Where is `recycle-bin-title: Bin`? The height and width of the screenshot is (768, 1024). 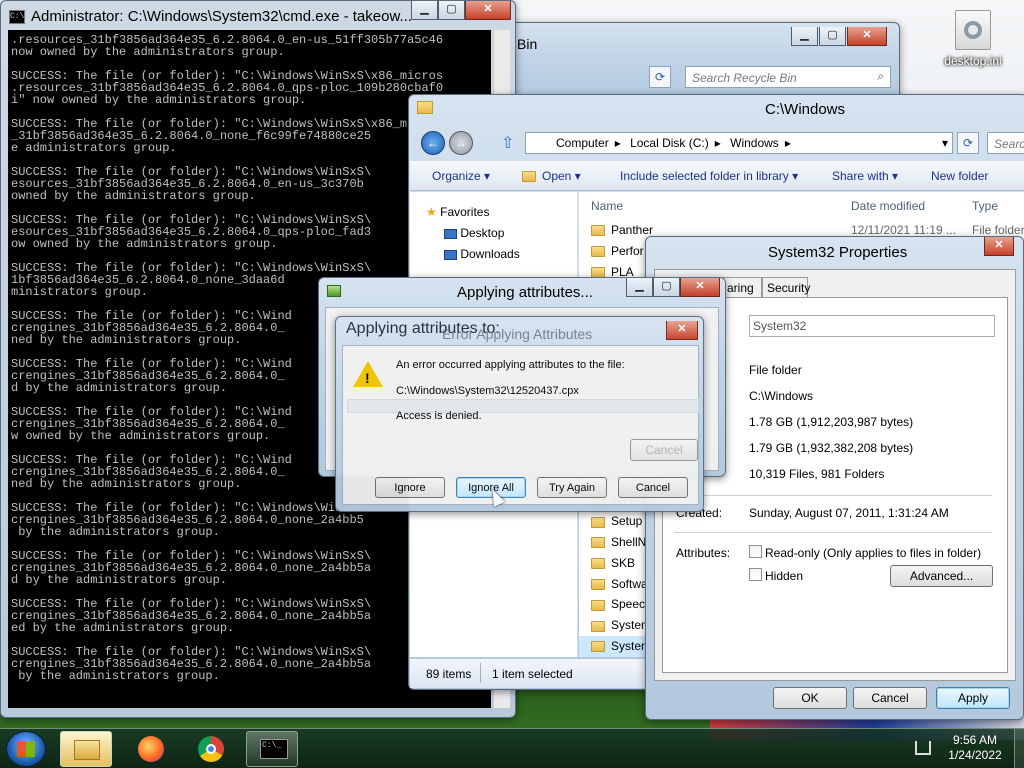
recycle-bin-title: Bin is located at coordinates (527, 44).